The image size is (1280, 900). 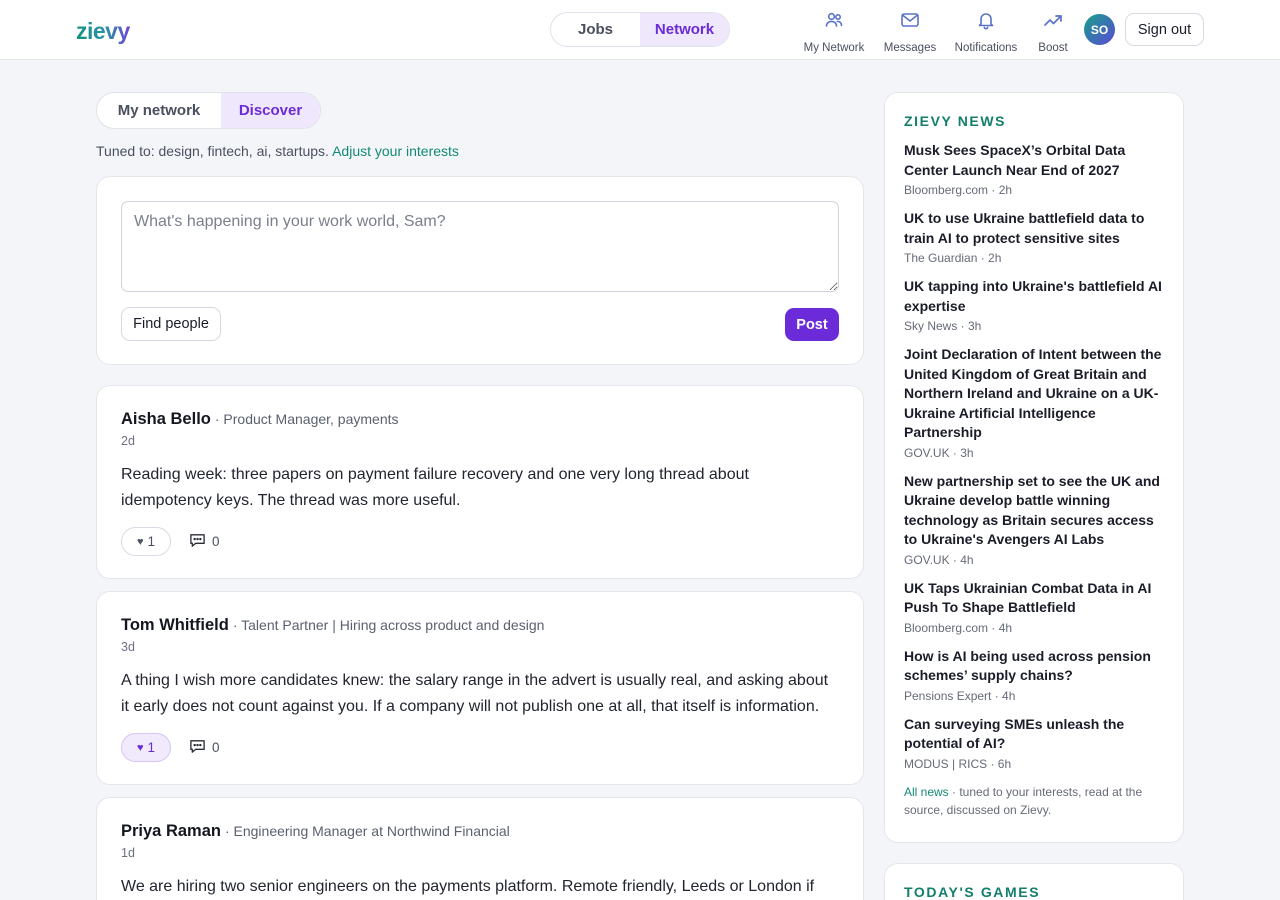 I want to click on people-icon, so click(x=834, y=22).